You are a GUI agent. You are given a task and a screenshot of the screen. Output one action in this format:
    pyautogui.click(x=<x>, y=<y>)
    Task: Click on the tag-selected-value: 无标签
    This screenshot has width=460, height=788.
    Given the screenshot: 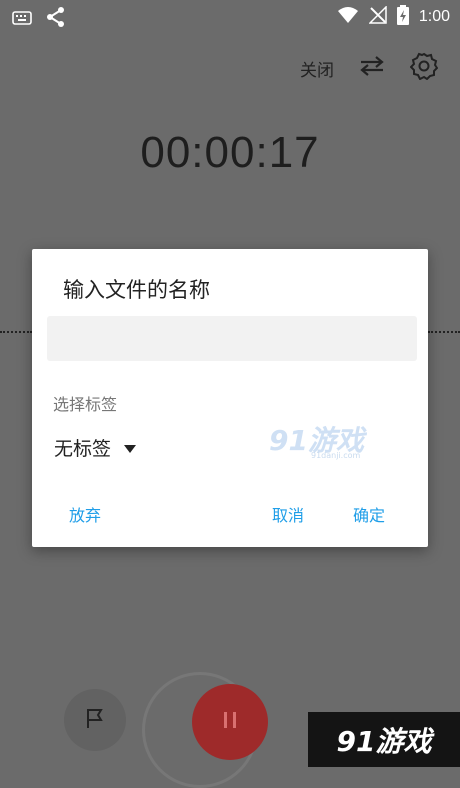 What is the action you would take?
    pyautogui.click(x=83, y=449)
    